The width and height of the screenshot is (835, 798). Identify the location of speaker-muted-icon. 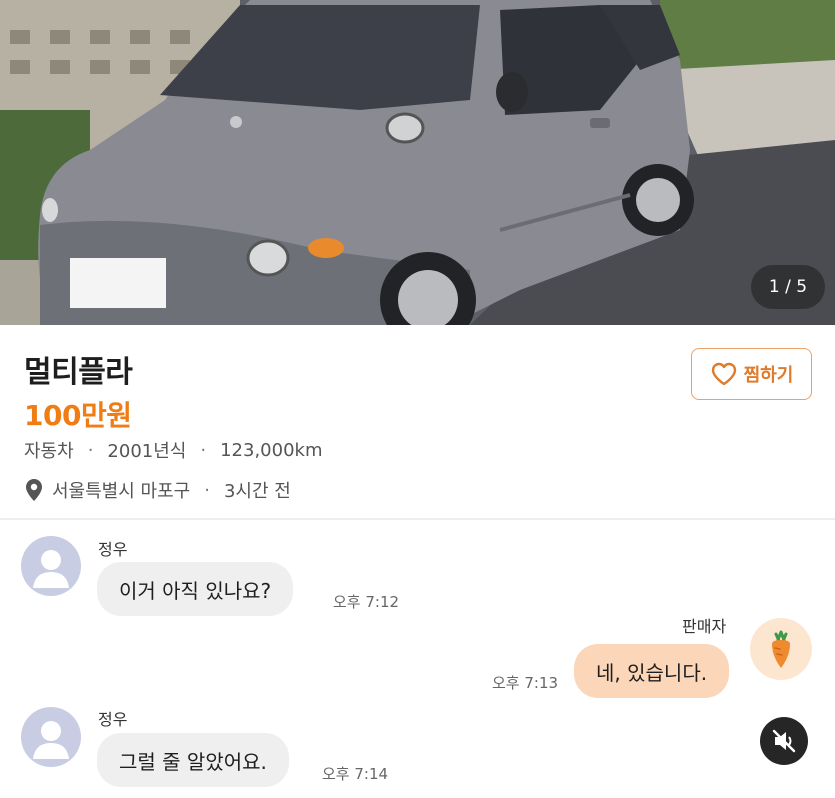
(784, 741).